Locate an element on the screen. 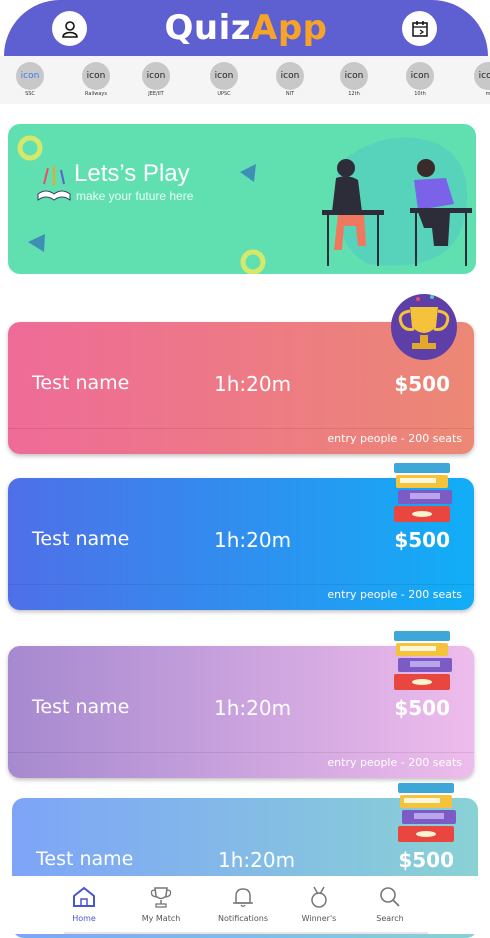 This screenshot has height=938, width=490. calendar-button is located at coordinates (419, 28).